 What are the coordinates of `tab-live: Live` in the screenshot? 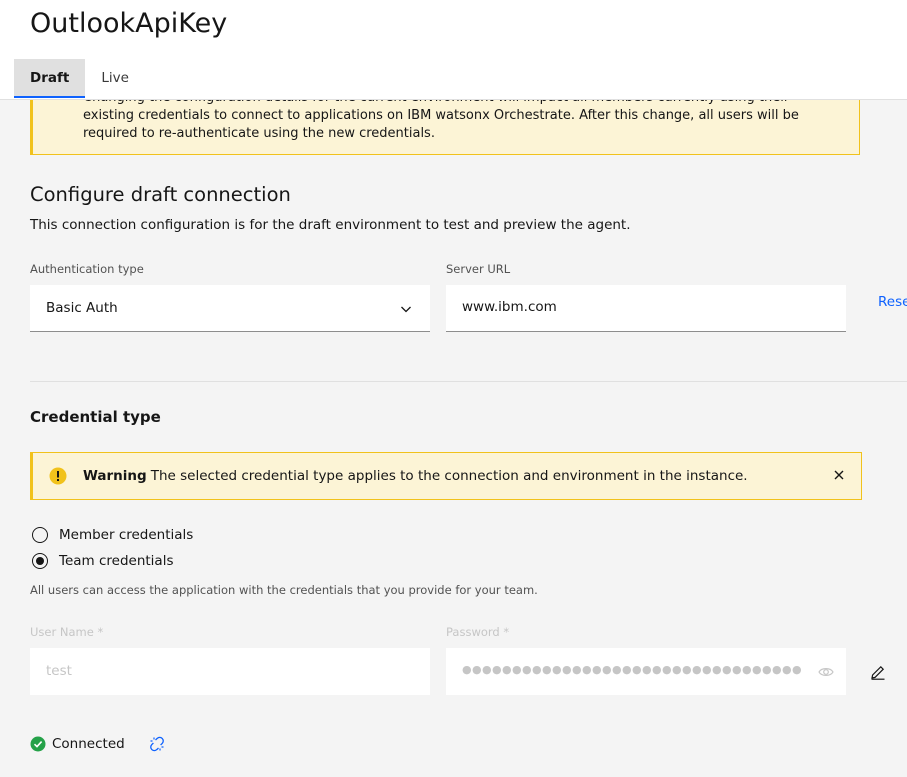 It's located at (115, 77).